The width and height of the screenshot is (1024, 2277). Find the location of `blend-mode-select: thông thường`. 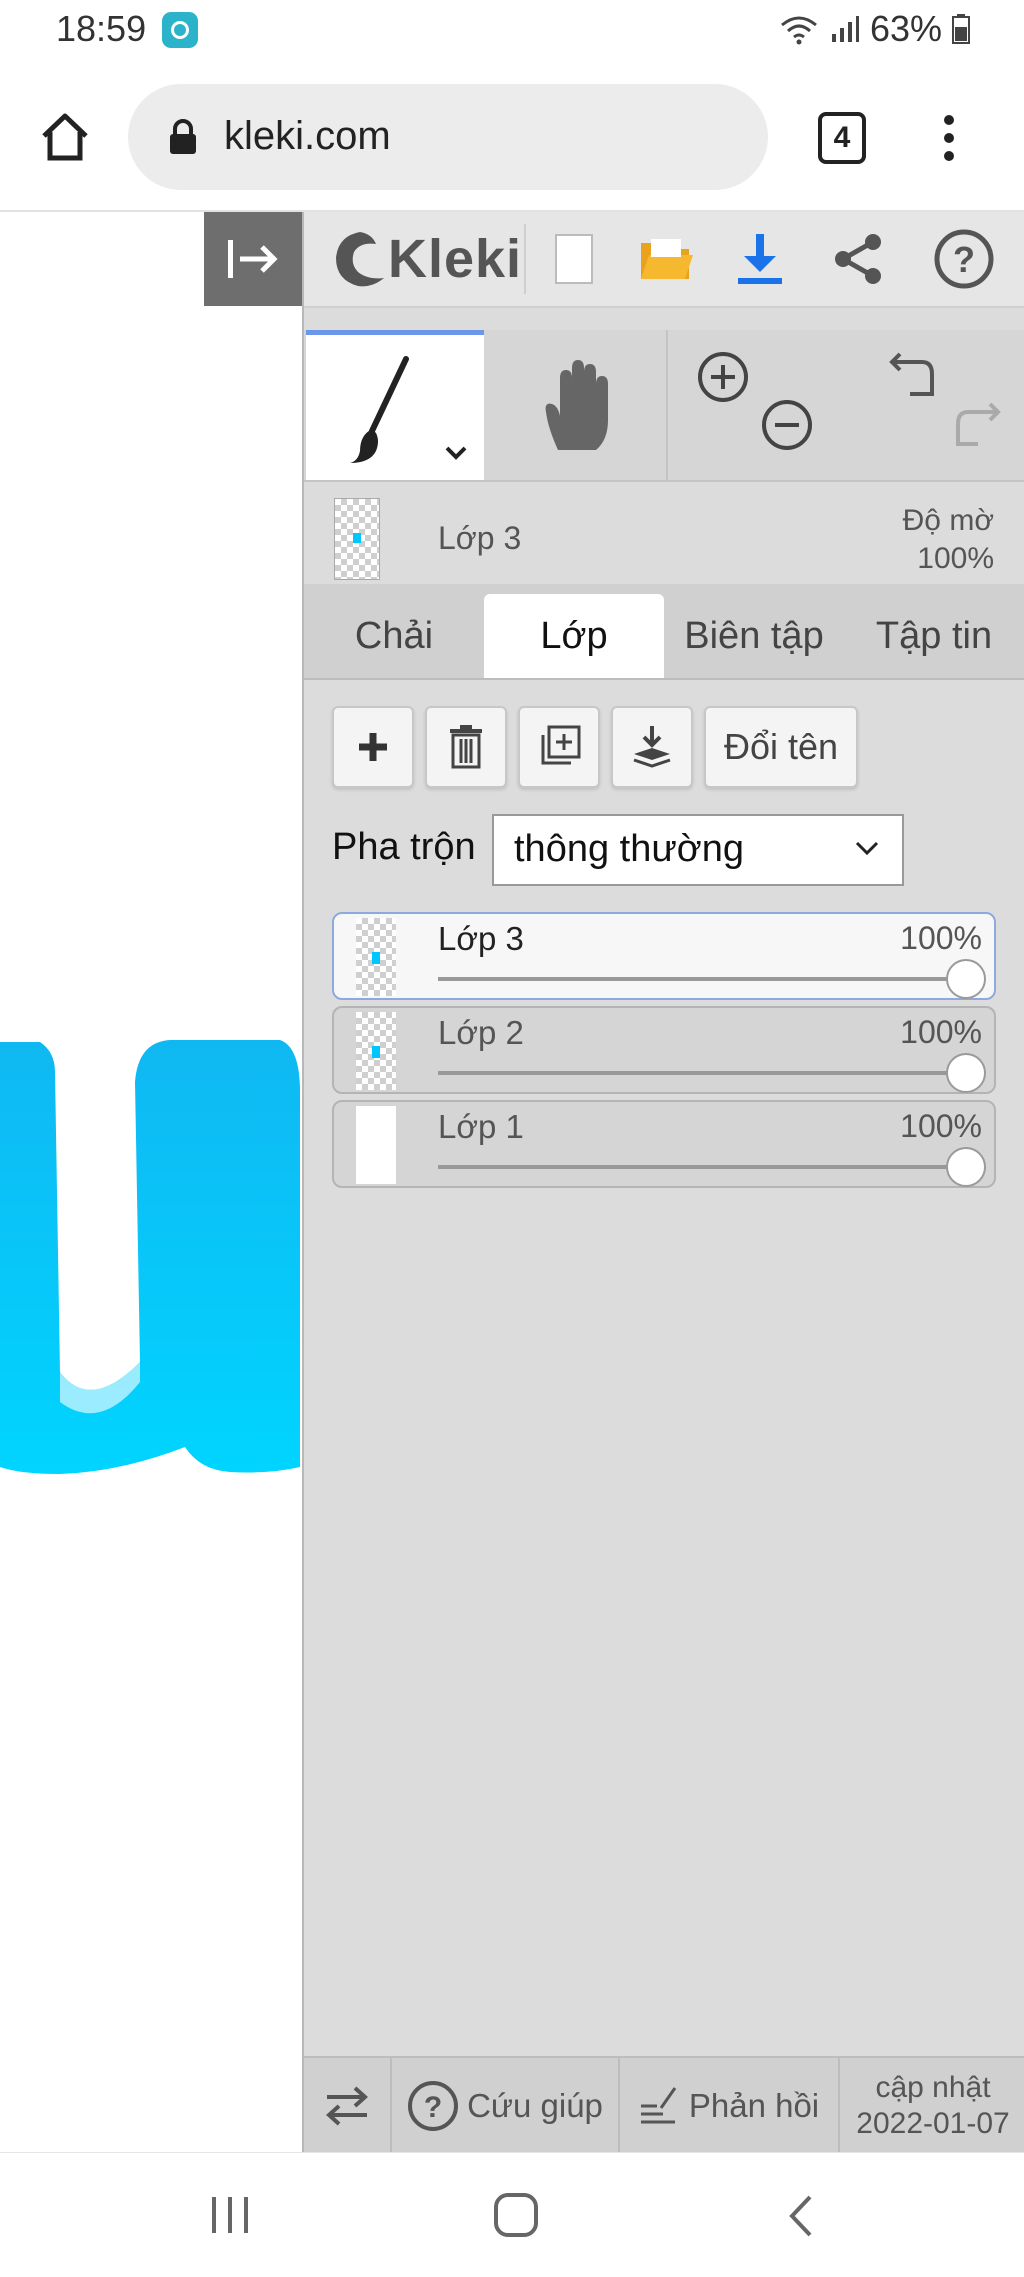

blend-mode-select: thông thường is located at coordinates (698, 850).